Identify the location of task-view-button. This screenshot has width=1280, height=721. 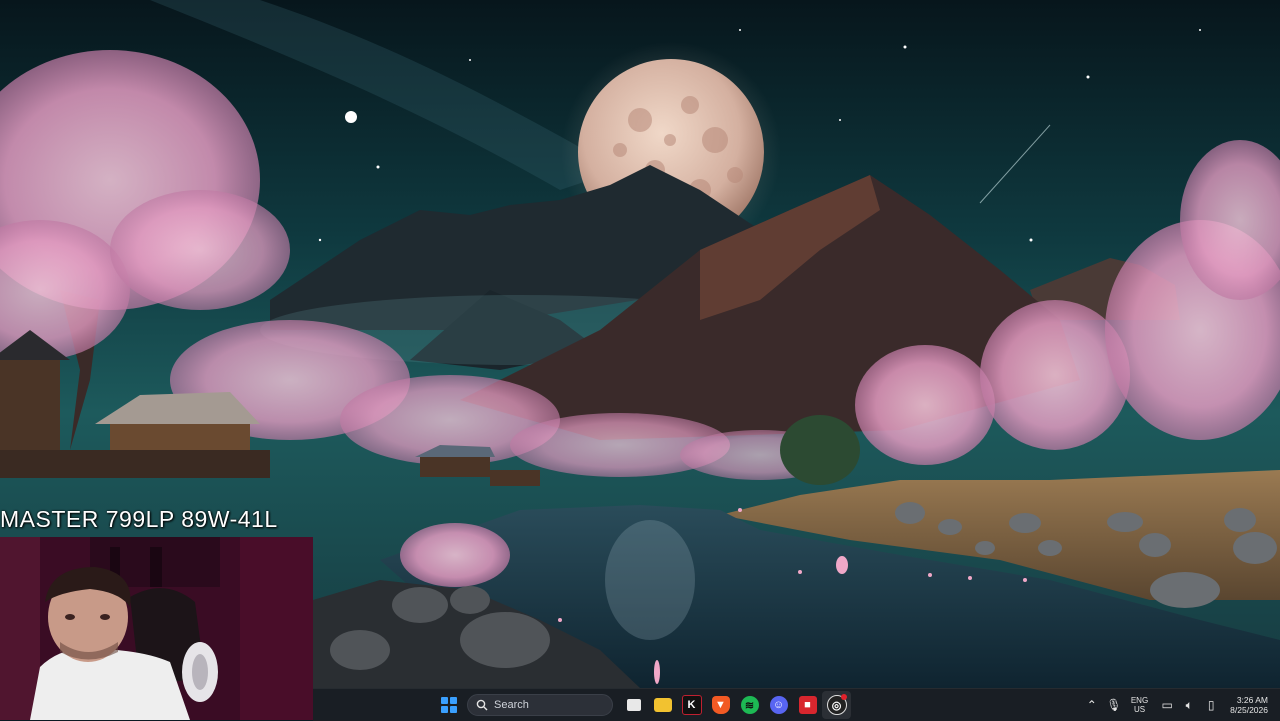
(633, 705).